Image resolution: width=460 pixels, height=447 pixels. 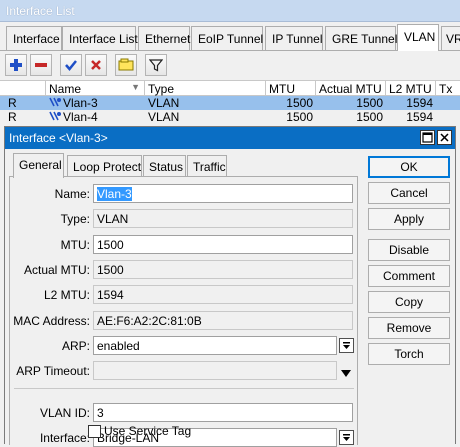 I want to click on enable-button, so click(x=71, y=65).